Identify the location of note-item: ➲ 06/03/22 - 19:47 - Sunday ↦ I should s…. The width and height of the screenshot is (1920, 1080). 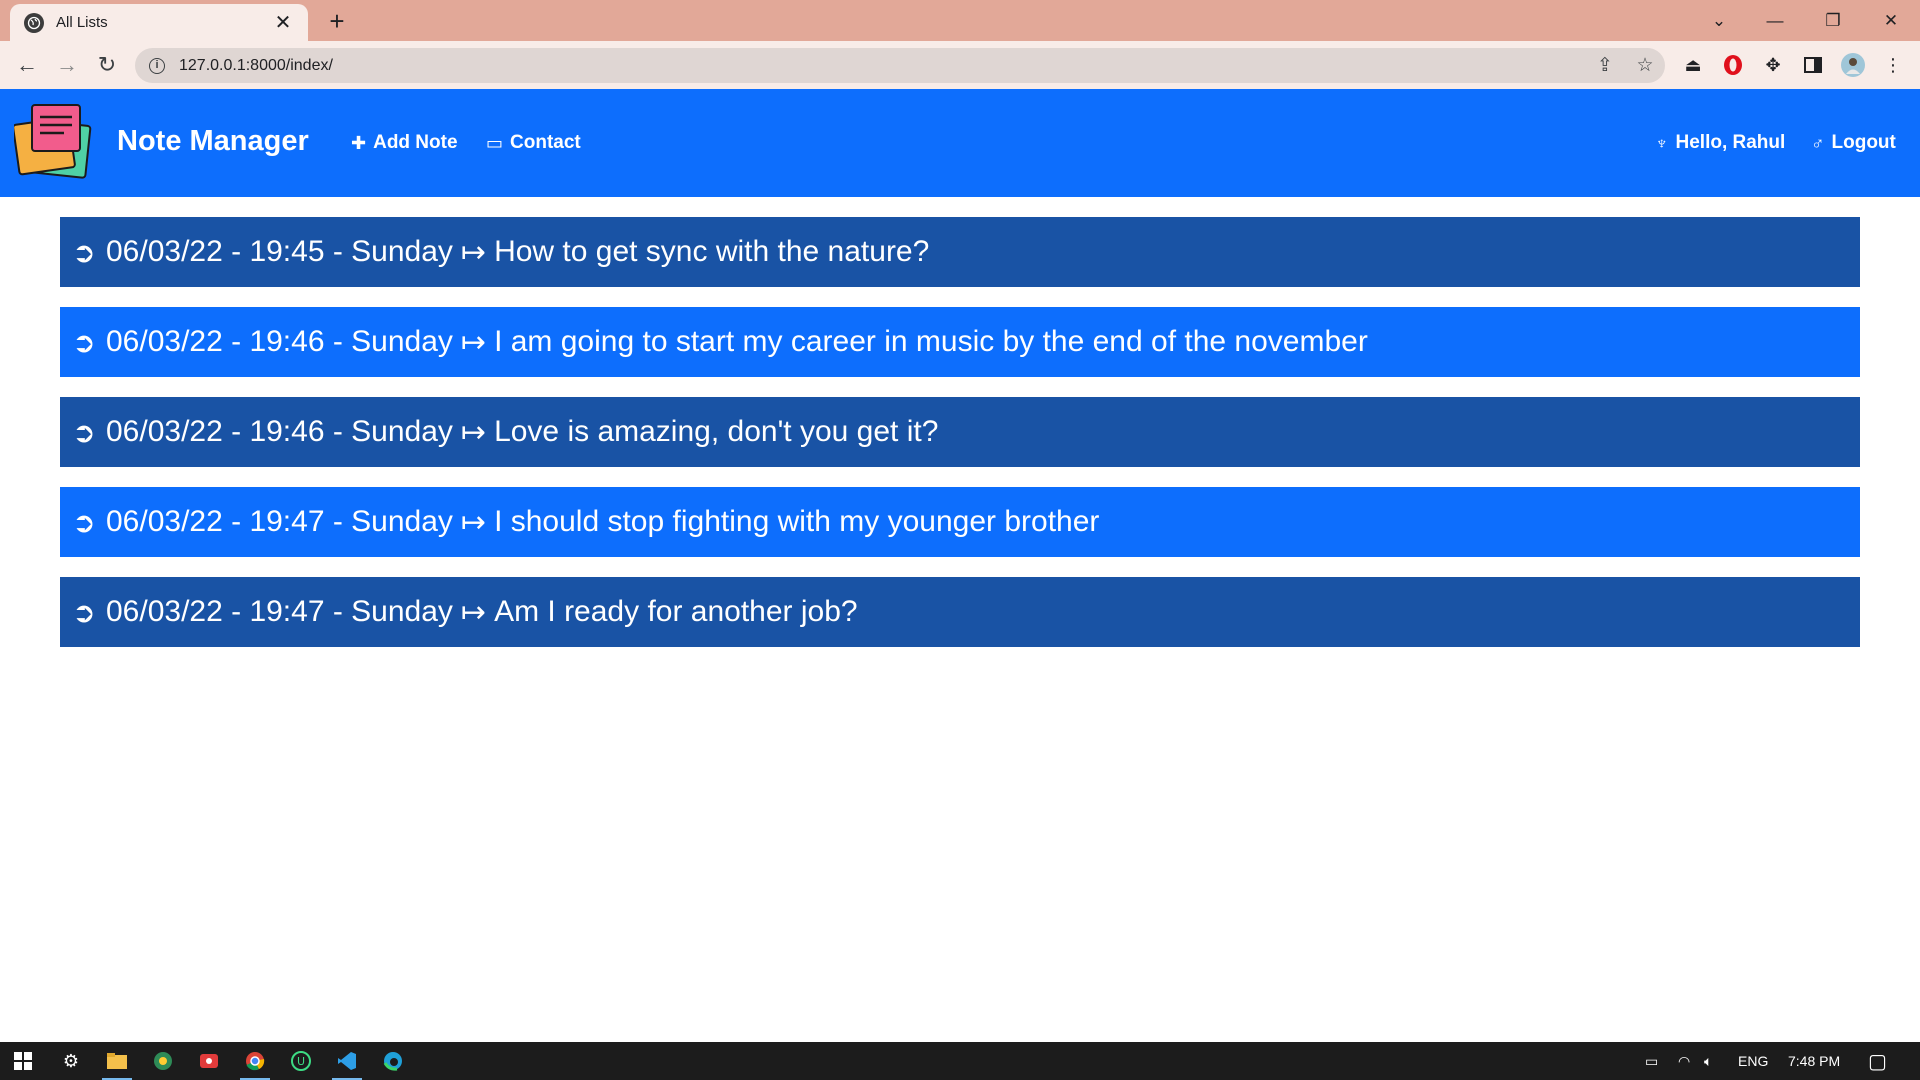
(960, 522).